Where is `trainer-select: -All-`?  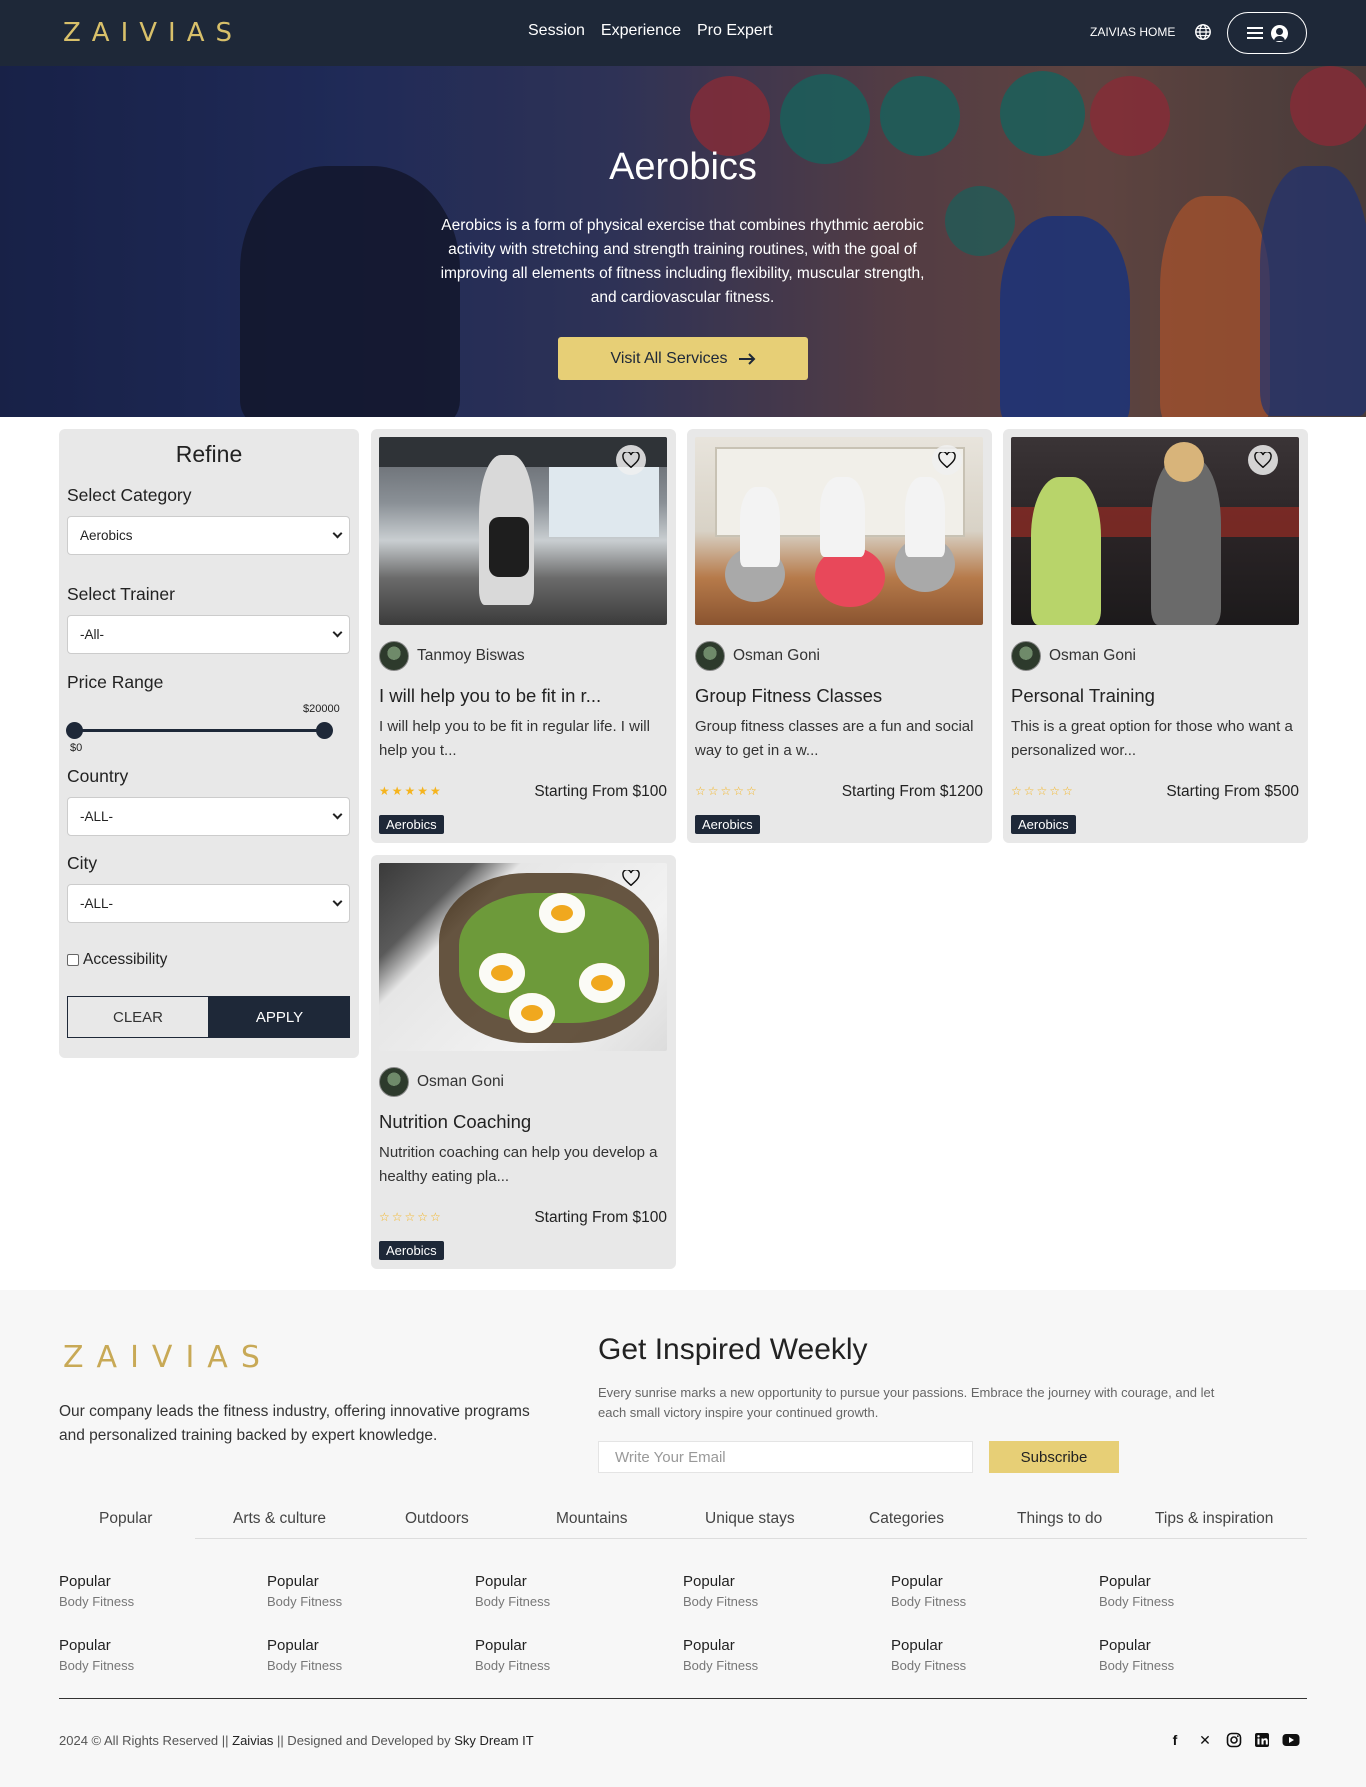
trainer-select: -All- is located at coordinates (208, 634).